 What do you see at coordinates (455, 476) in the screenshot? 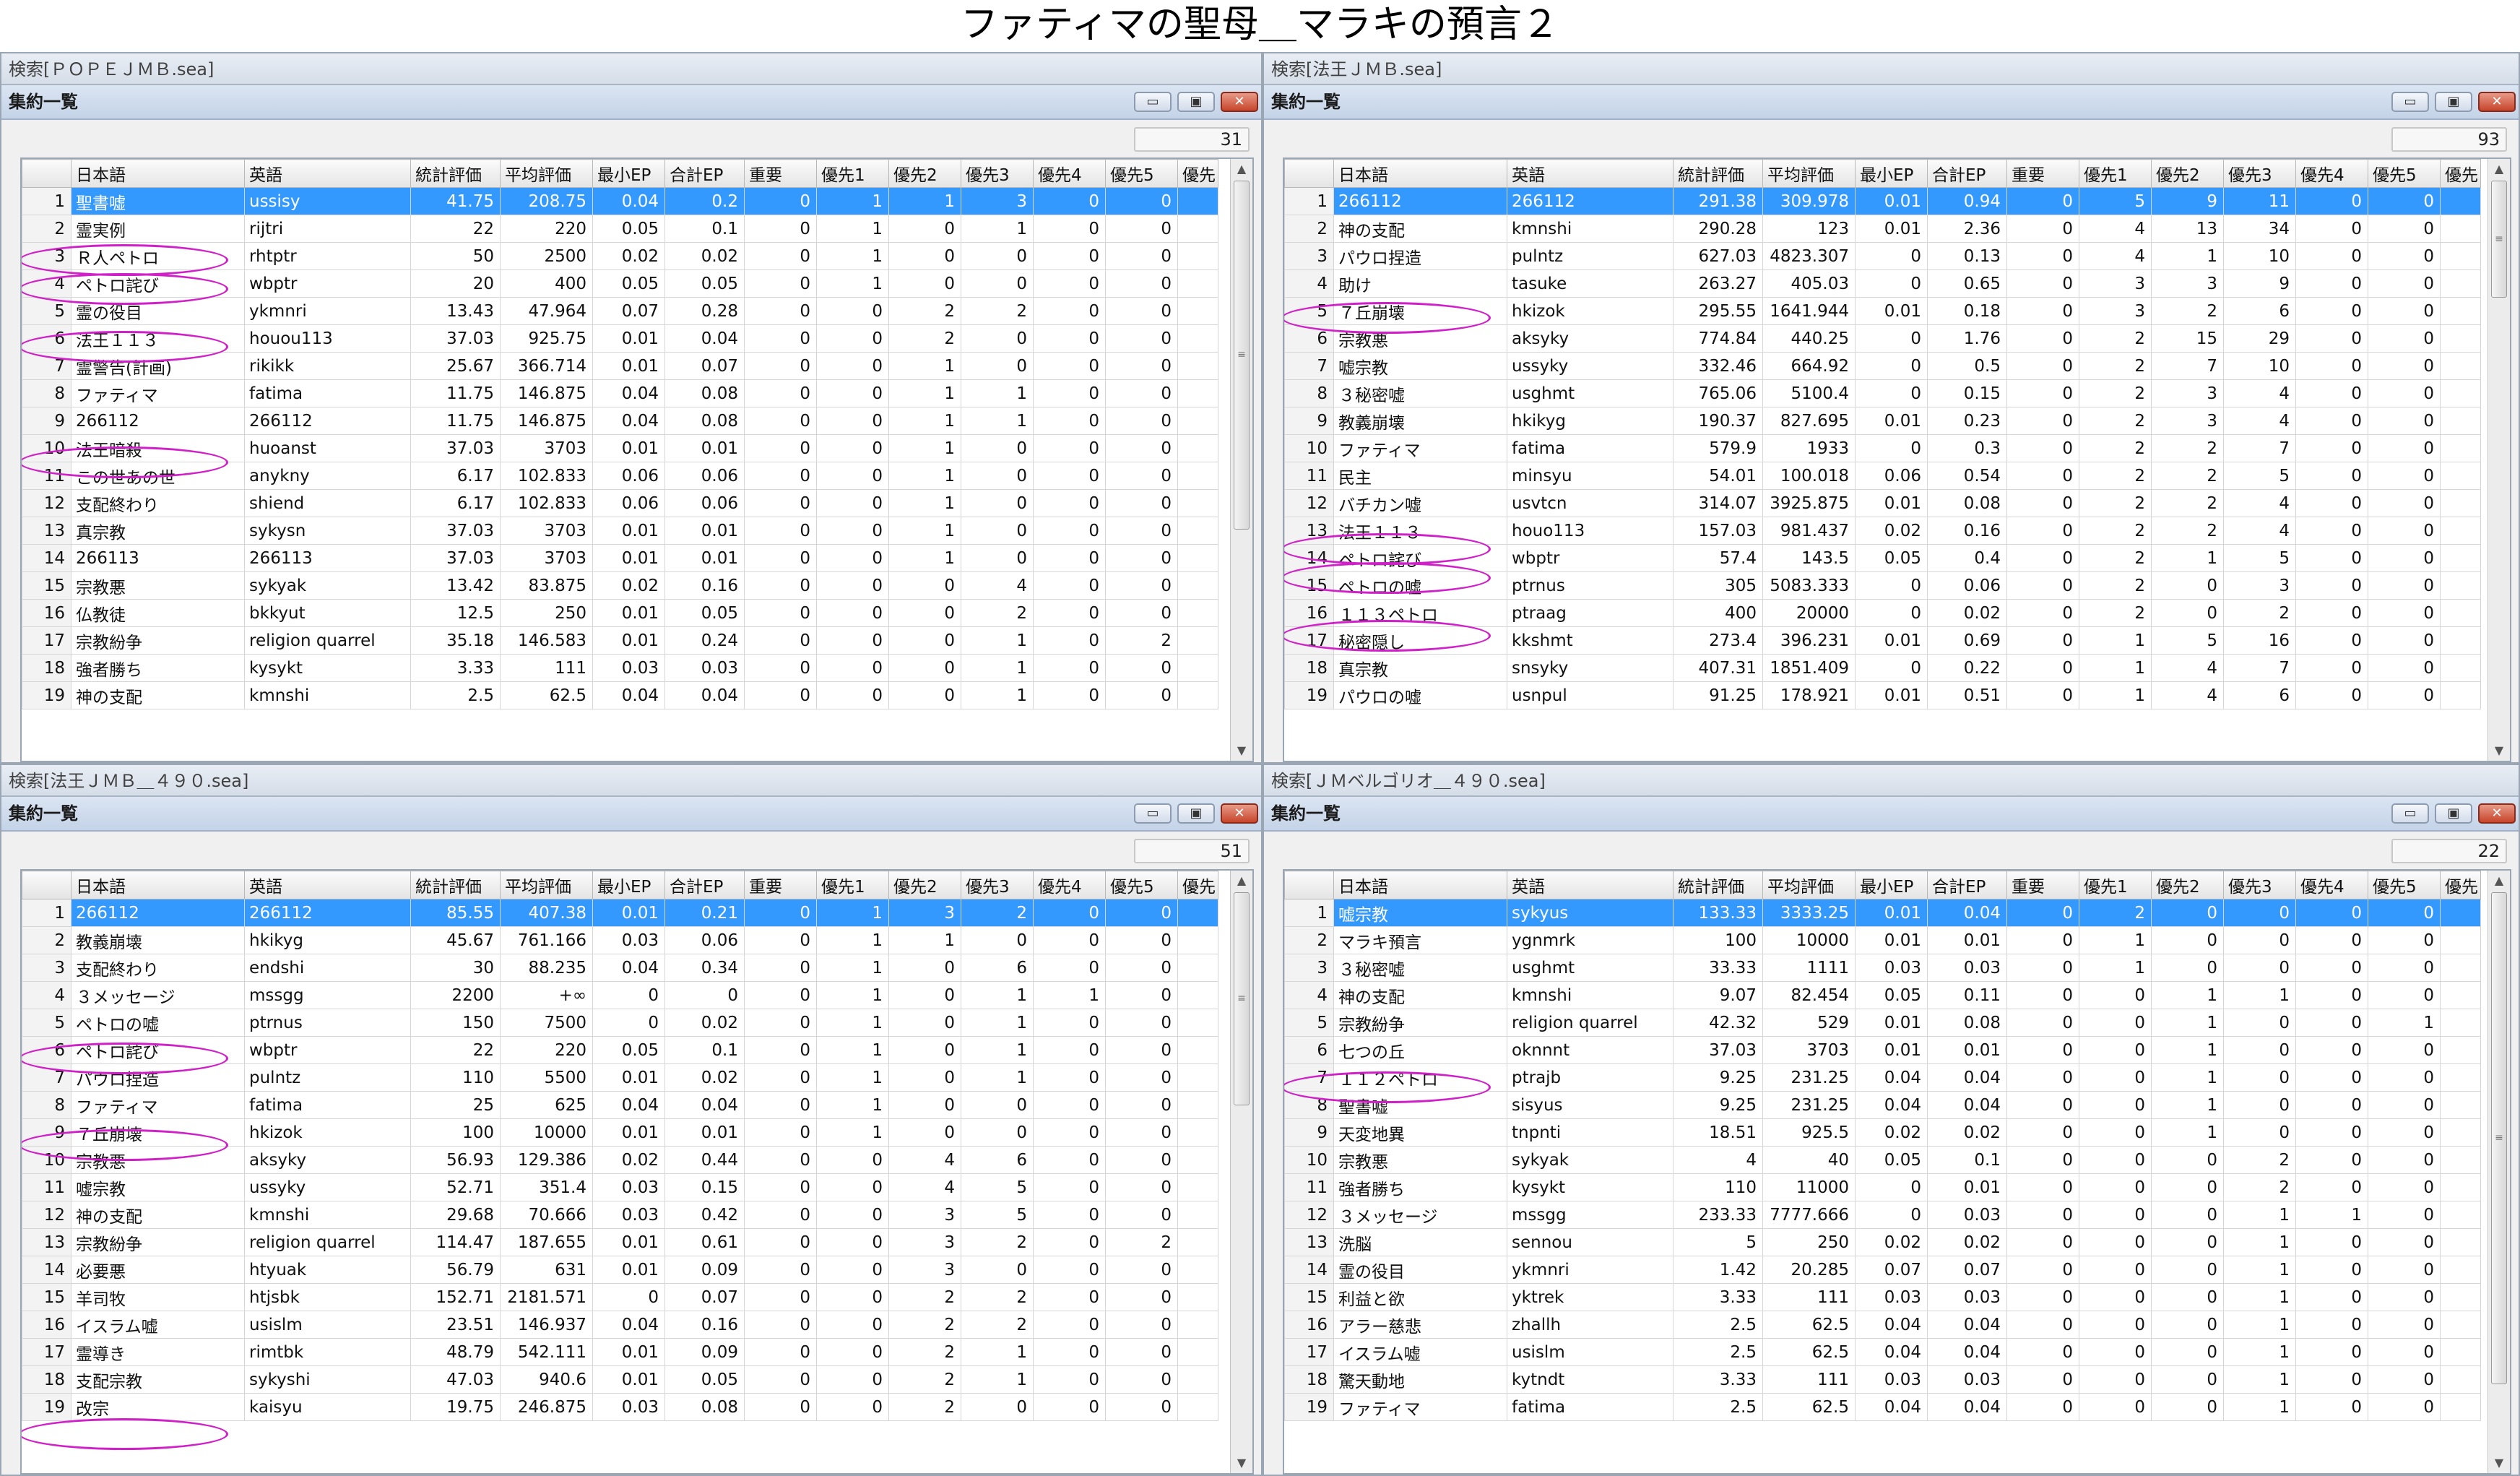
I see `table-cell: 6.17` at bounding box center [455, 476].